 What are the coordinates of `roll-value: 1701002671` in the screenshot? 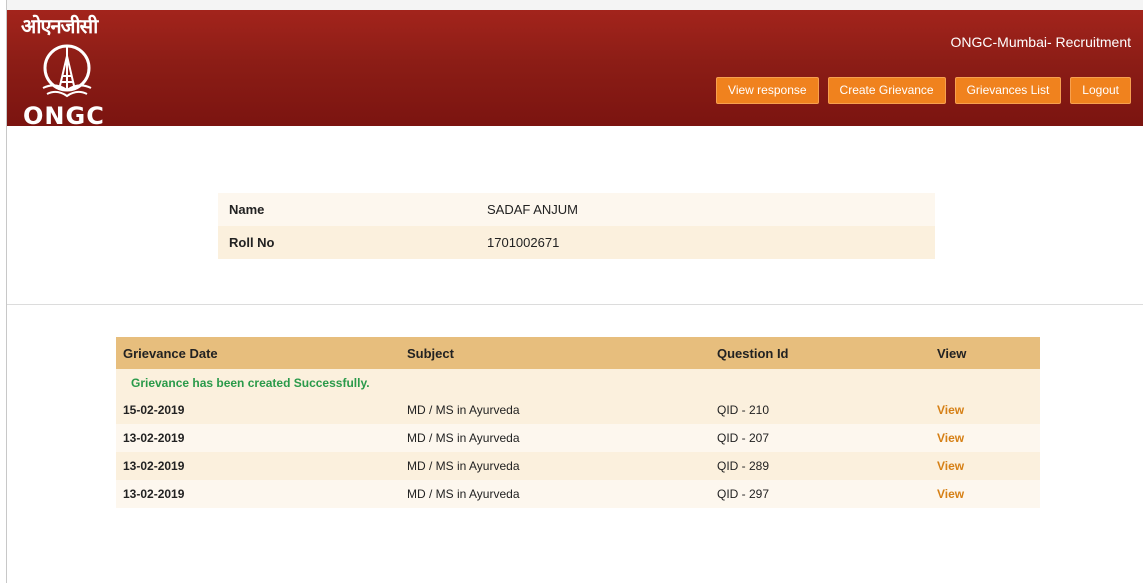 It's located at (705, 242).